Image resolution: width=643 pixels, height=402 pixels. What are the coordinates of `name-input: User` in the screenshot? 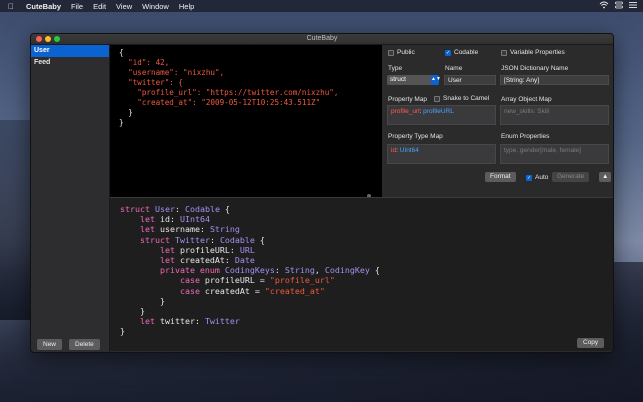 It's located at (470, 80).